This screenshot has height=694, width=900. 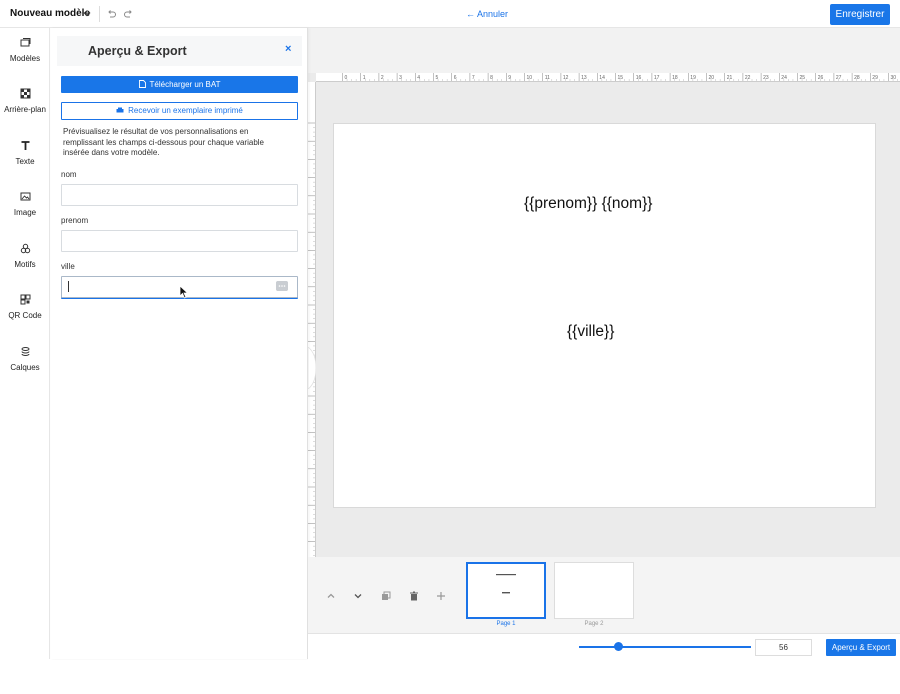 What do you see at coordinates (566, 78) in the screenshot?
I see `ruler-tick-label: 12` at bounding box center [566, 78].